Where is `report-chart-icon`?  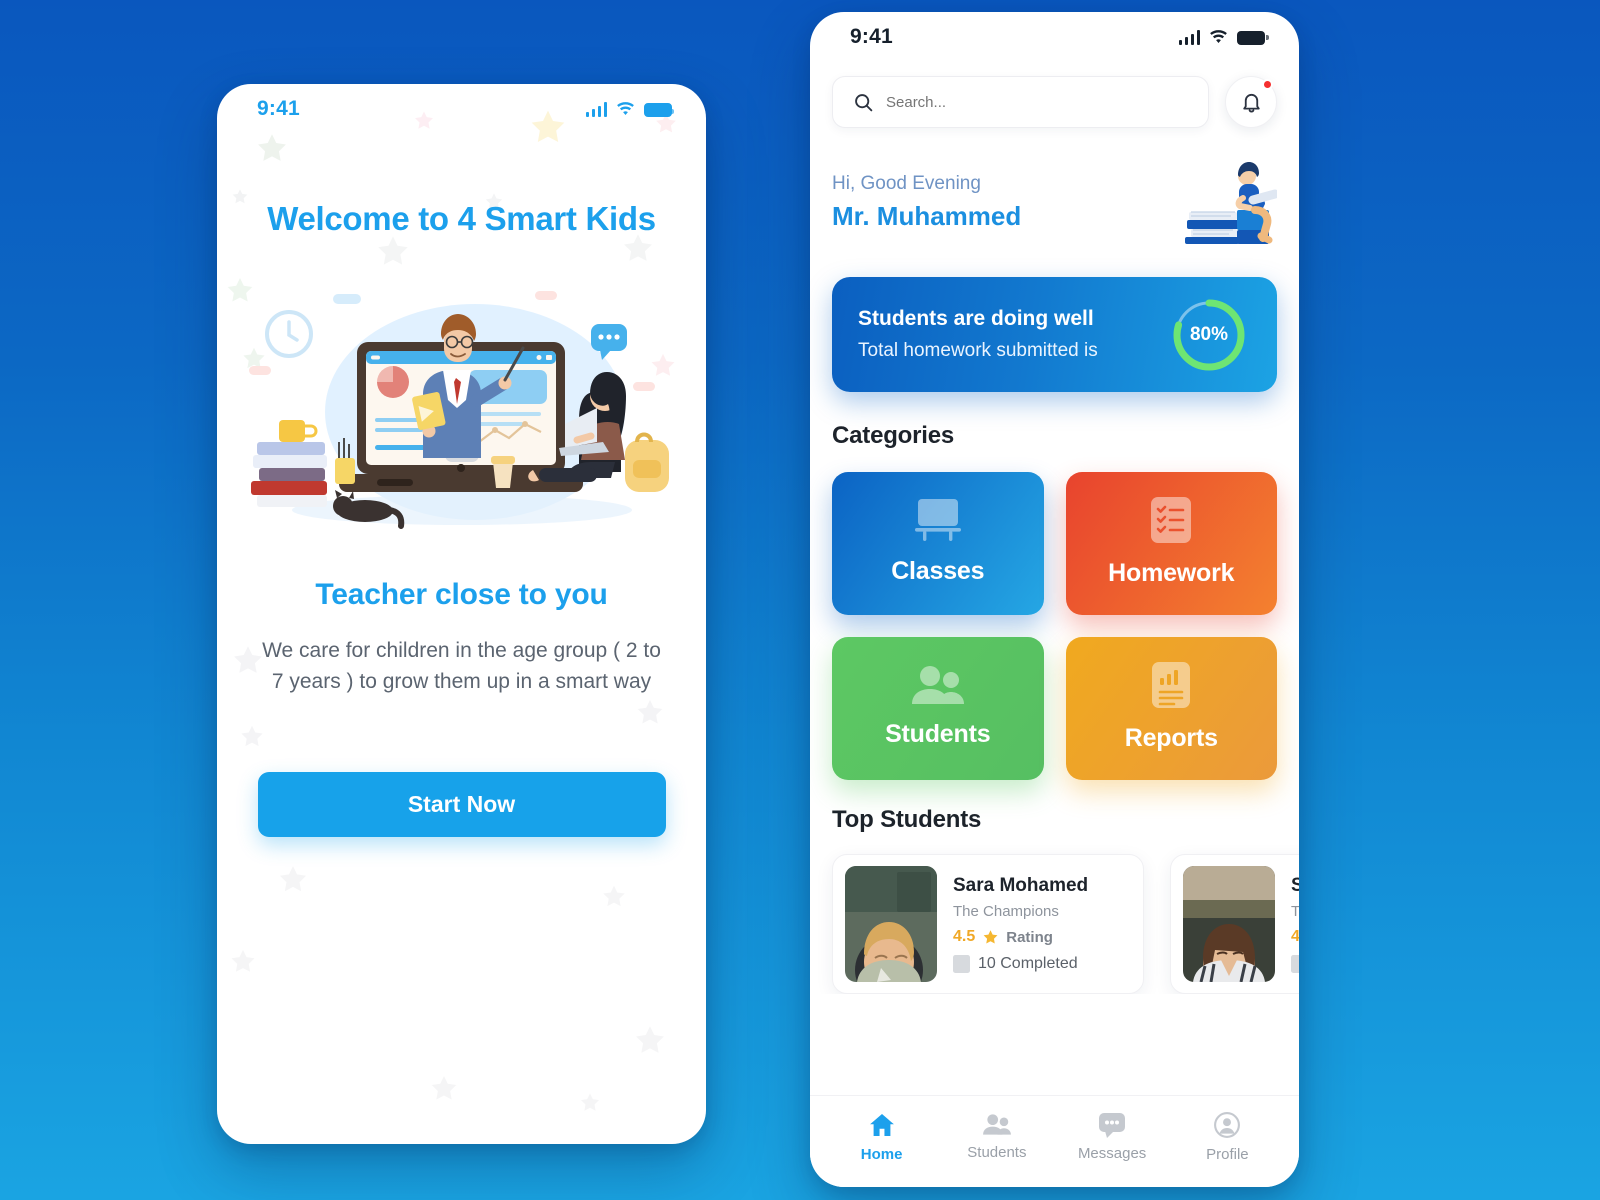
report-chart-icon is located at coordinates (1171, 687).